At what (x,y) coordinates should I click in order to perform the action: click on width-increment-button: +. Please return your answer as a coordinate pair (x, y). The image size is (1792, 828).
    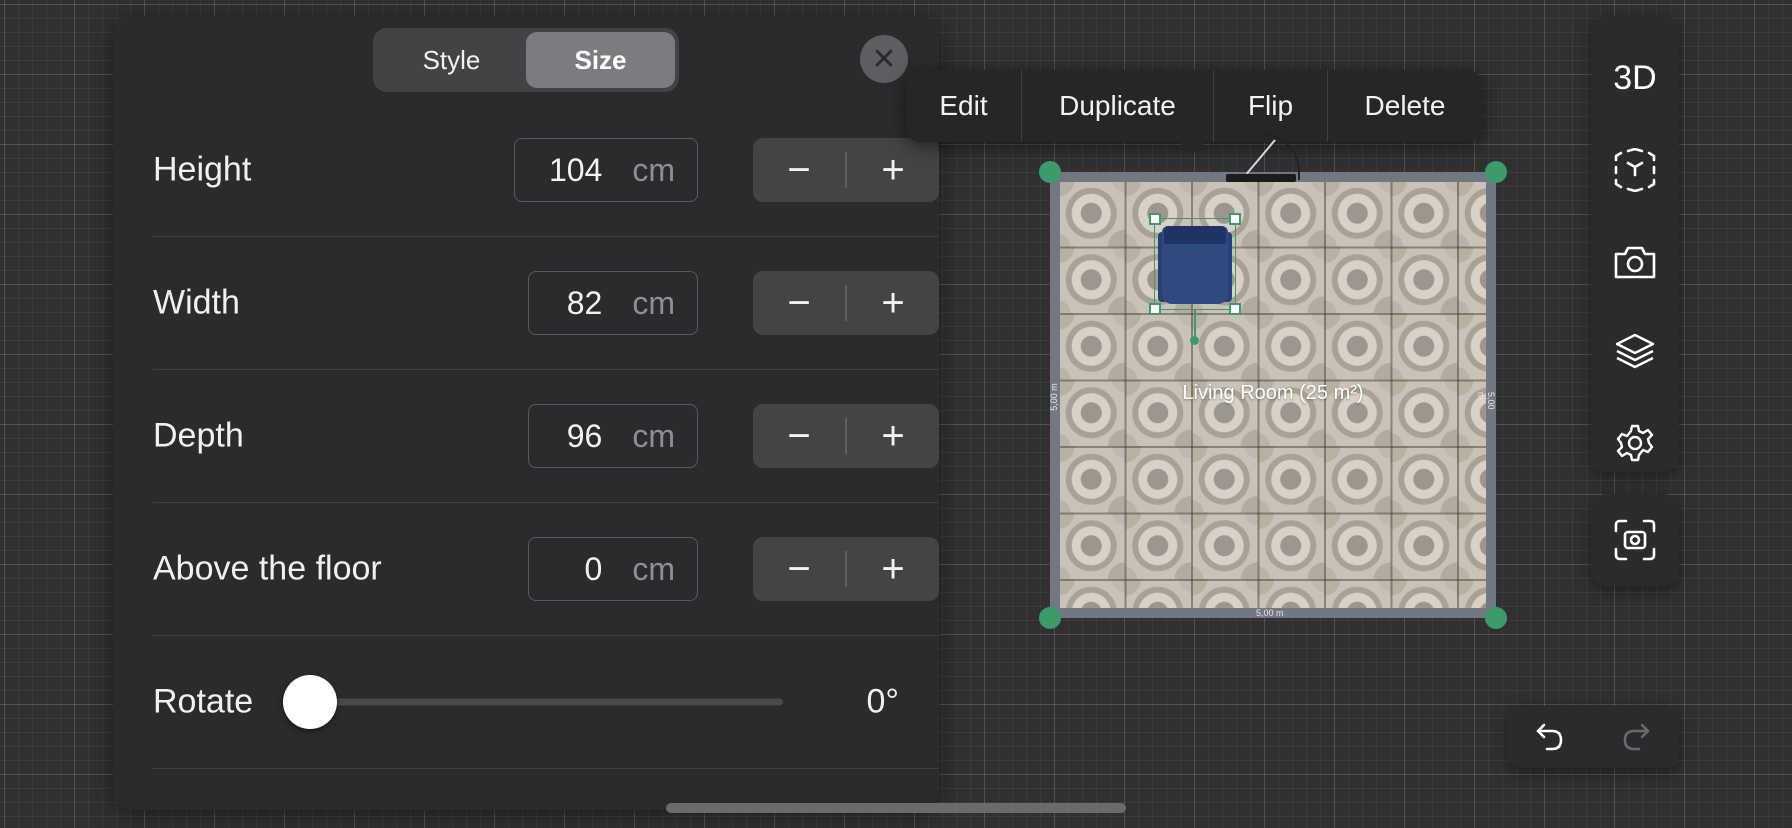
    Looking at the image, I should click on (893, 303).